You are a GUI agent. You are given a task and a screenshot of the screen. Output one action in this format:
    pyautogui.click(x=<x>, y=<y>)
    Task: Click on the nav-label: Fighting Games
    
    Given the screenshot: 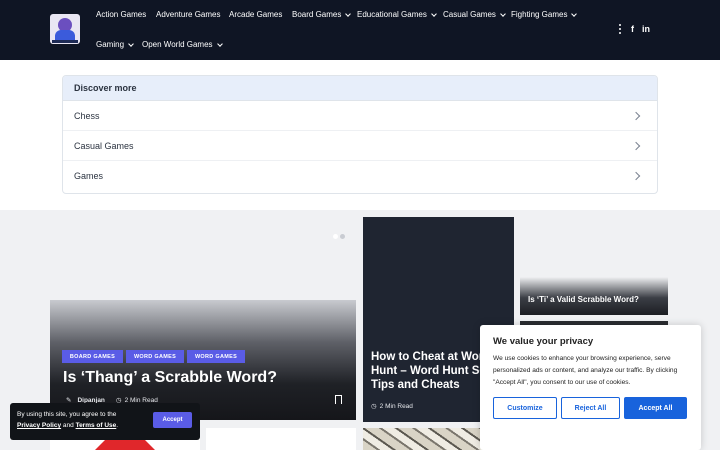 What is the action you would take?
    pyautogui.click(x=539, y=14)
    